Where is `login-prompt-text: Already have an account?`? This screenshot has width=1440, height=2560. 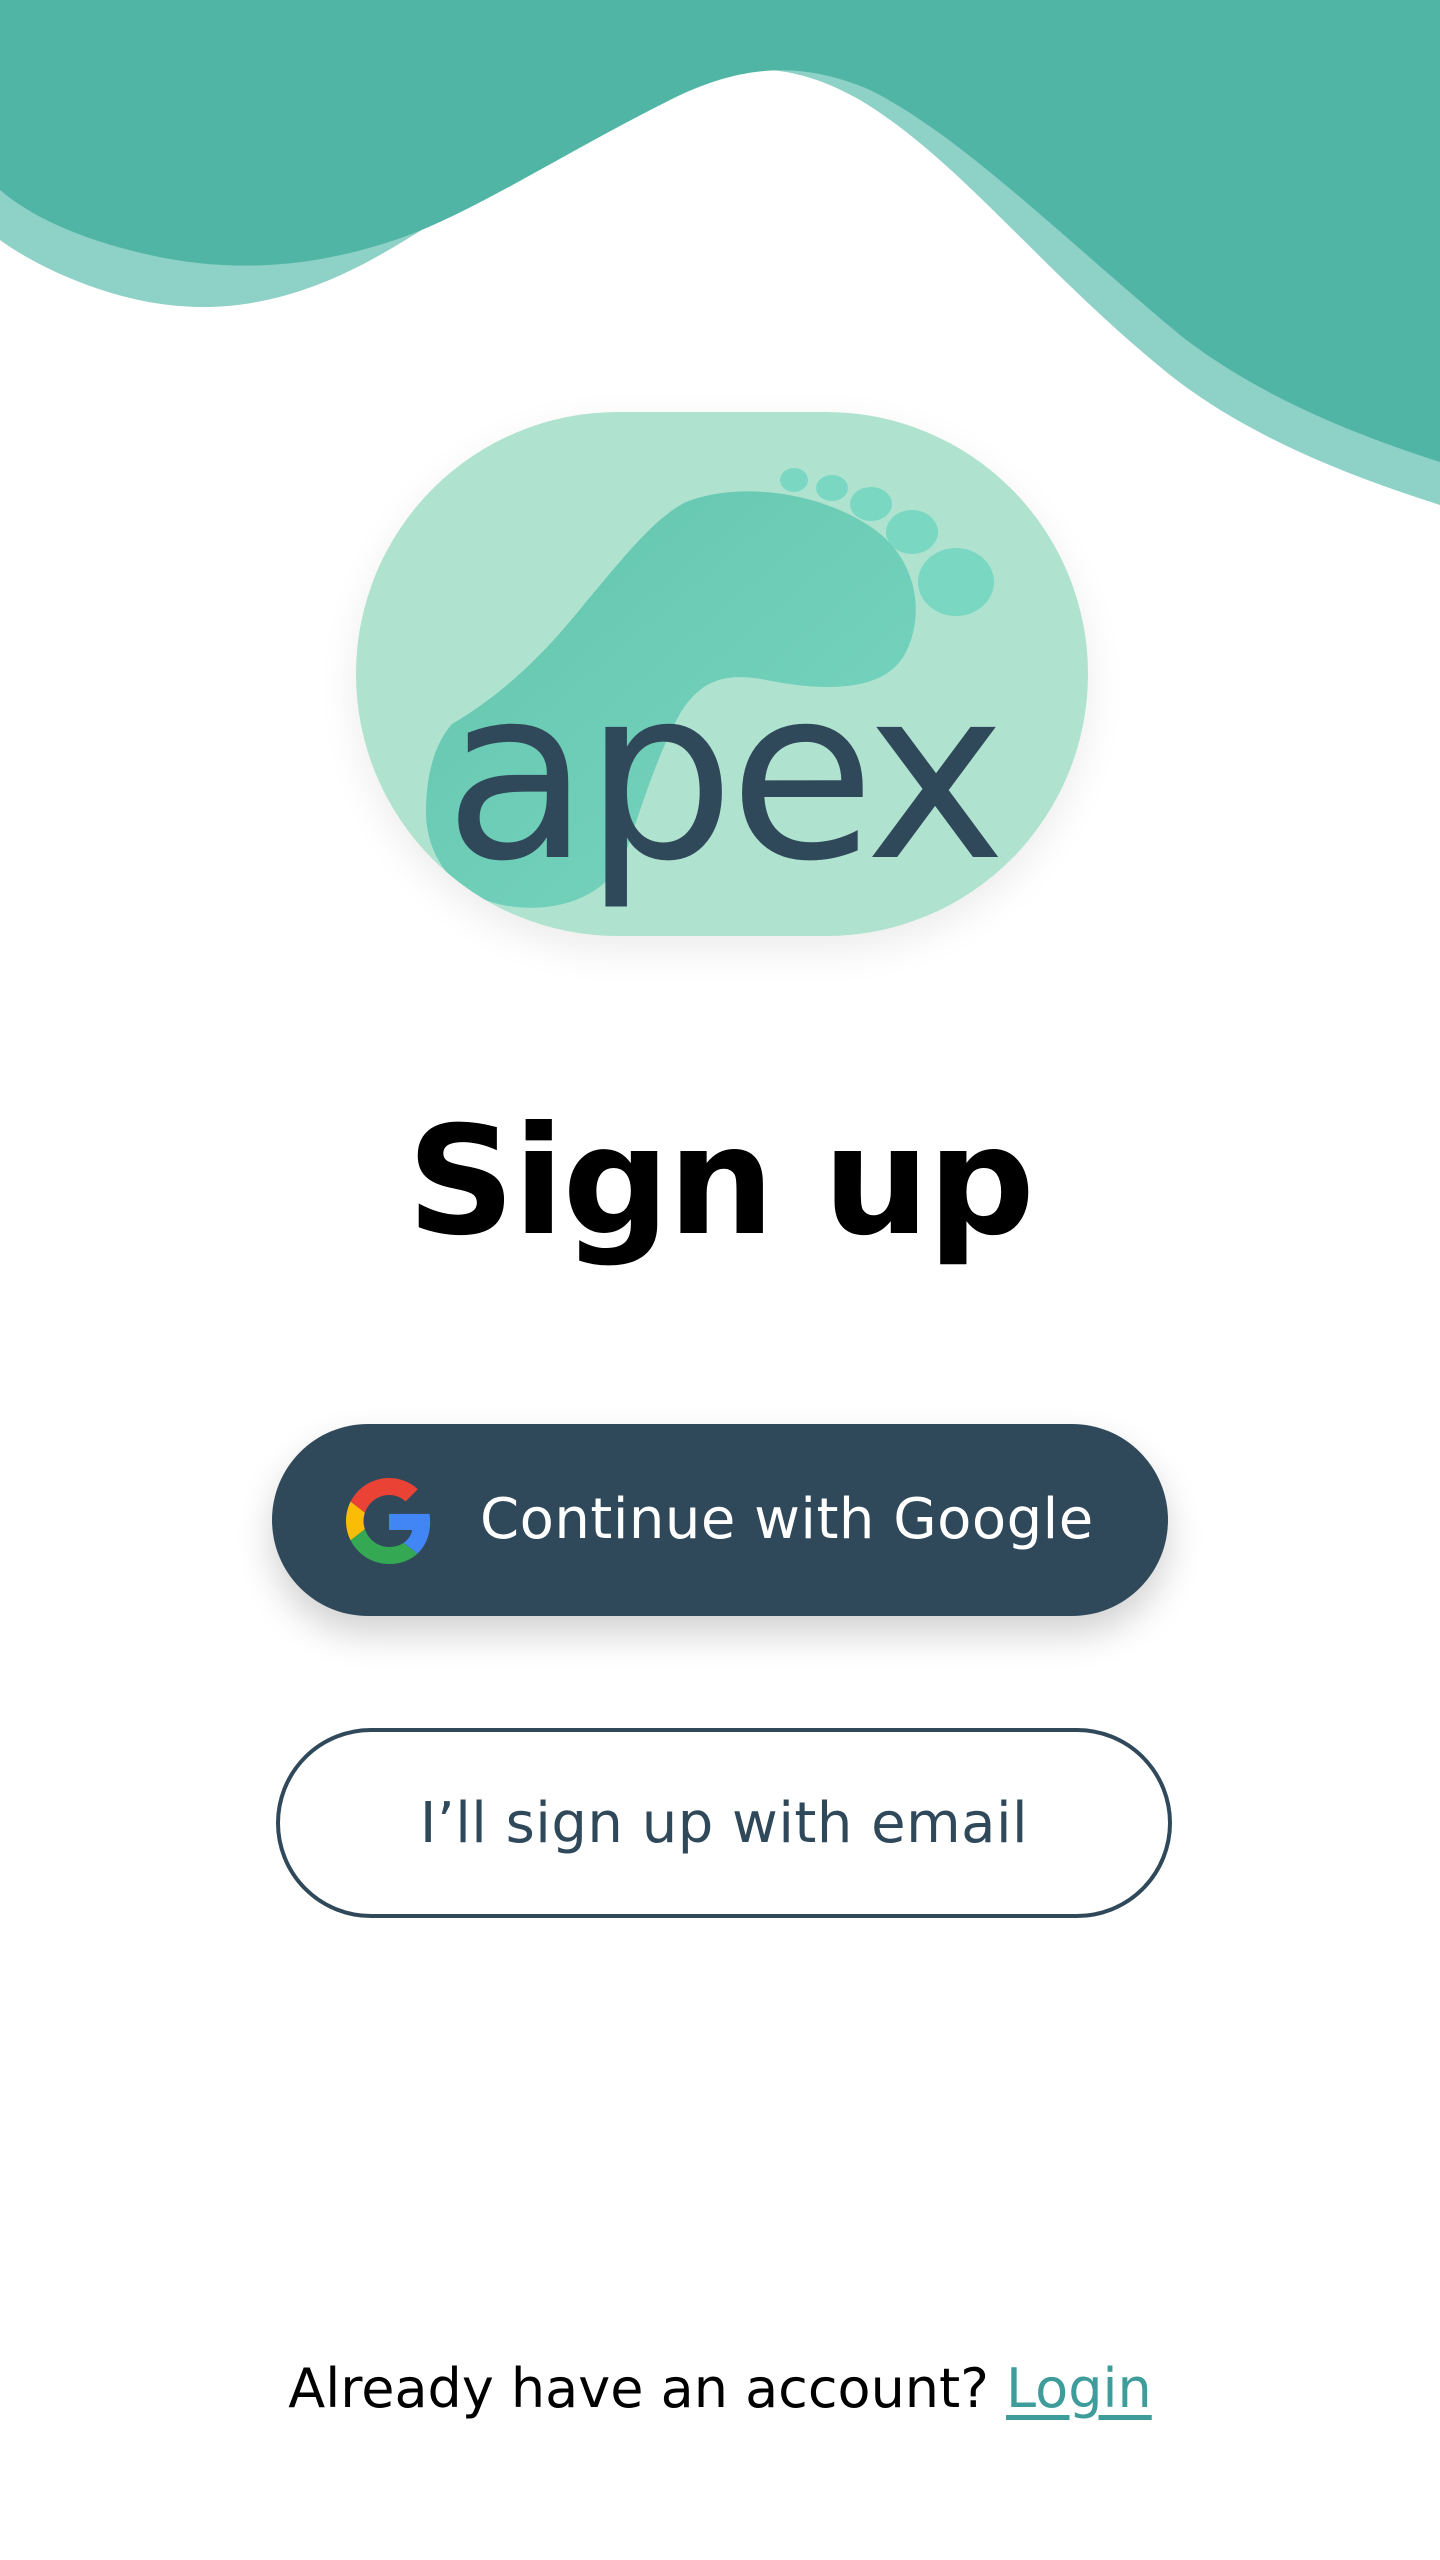
login-prompt-text: Already have an account? is located at coordinates (638, 2388).